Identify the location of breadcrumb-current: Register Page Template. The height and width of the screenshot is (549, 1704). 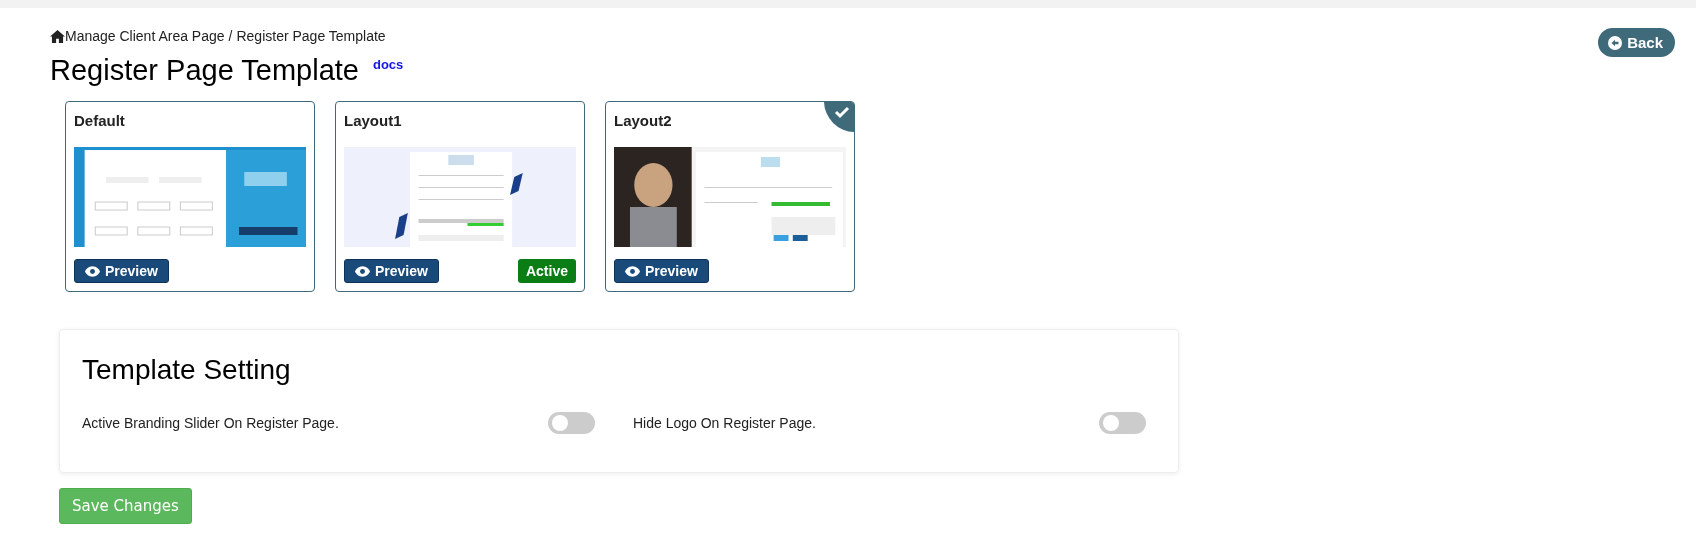
(311, 36).